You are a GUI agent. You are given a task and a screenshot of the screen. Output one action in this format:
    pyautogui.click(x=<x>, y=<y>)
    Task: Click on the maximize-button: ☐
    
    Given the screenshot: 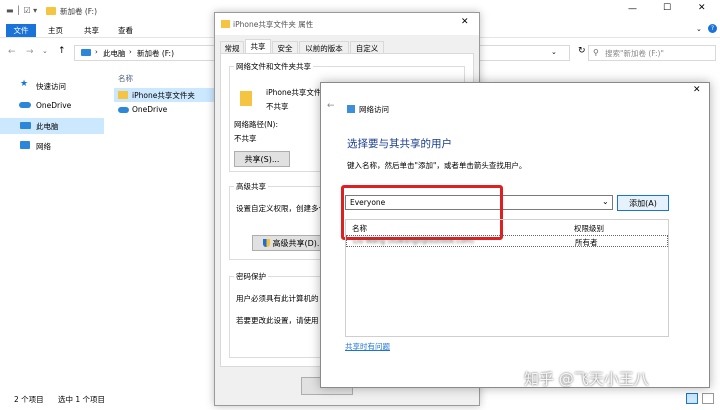 What is the action you would take?
    pyautogui.click(x=667, y=8)
    